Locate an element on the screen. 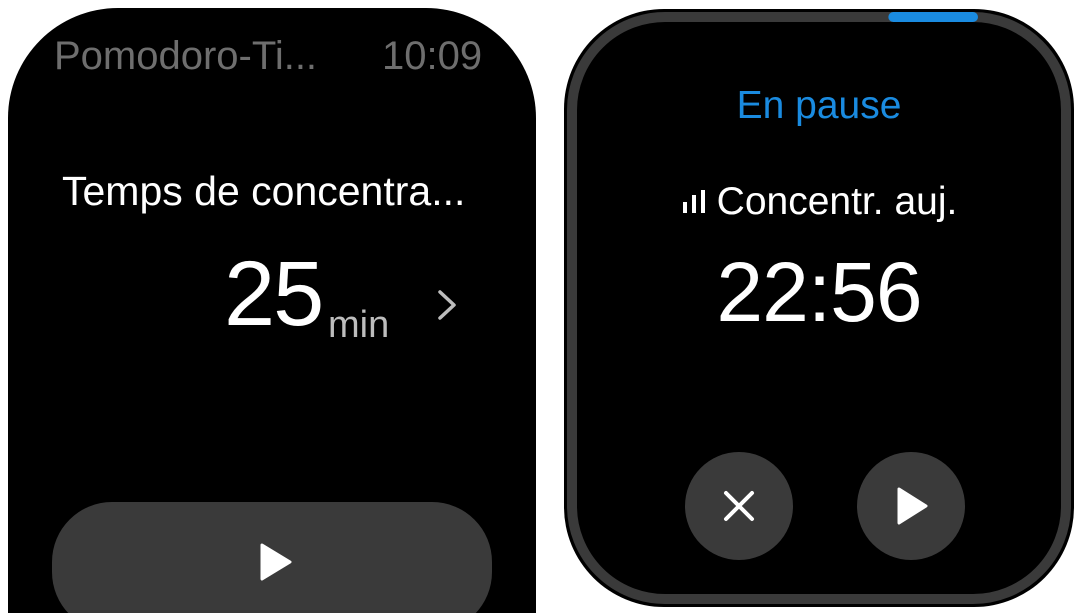  status-clock: 10:09 is located at coordinates (432, 56).